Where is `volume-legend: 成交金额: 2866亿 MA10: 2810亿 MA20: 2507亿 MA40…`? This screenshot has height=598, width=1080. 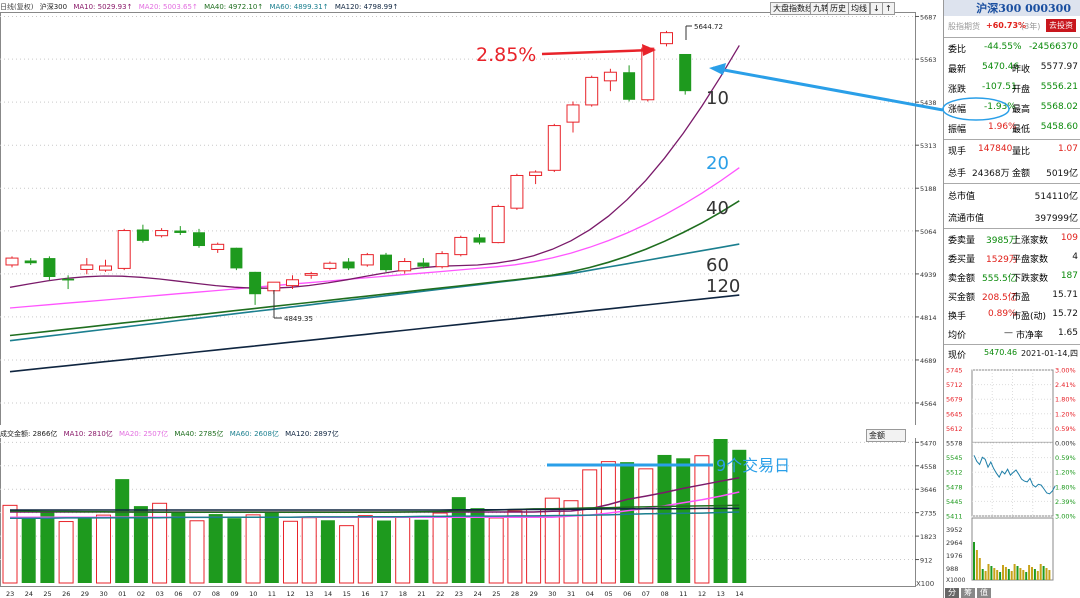 volume-legend: 成交金额: 2866亿 MA10: 2810亿 MA20: 2507亿 MA40… is located at coordinates (169, 434).